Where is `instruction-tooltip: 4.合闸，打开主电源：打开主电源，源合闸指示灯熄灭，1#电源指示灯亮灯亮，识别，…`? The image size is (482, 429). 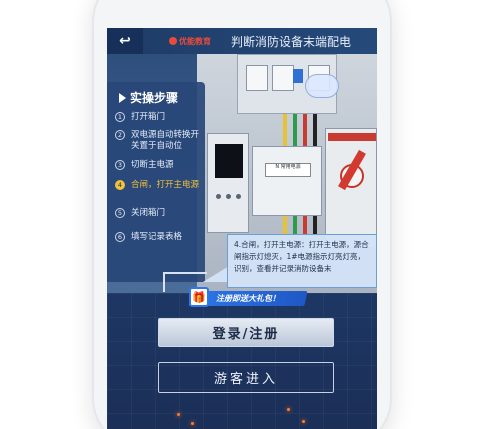
instruction-tooltip: 4.合闸，打开主电源：打开主电源，源合闸指示灯熄灭，1#电源指示灯亮灯亮，识别，… is located at coordinates (302, 261).